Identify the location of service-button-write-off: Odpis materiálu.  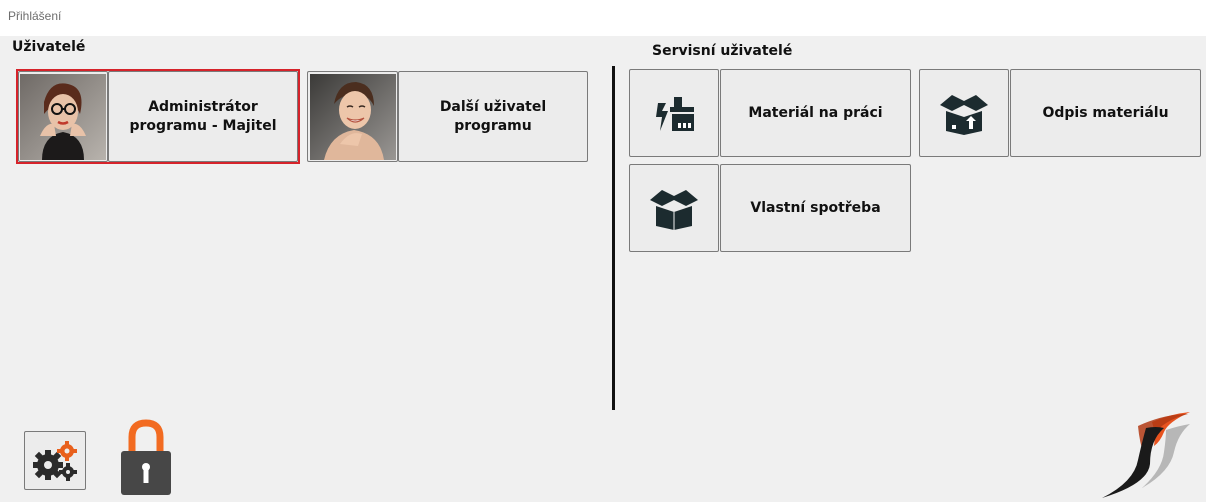
(1105, 113).